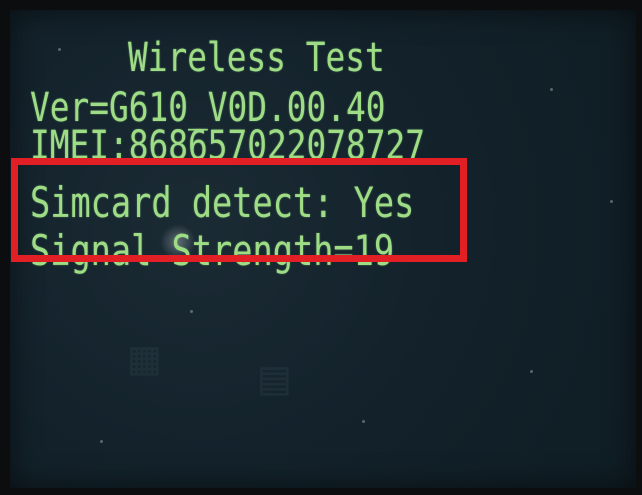 This screenshot has height=495, width=642. I want to click on version-line: Ver=G610_V0D.00.40, so click(208, 108).